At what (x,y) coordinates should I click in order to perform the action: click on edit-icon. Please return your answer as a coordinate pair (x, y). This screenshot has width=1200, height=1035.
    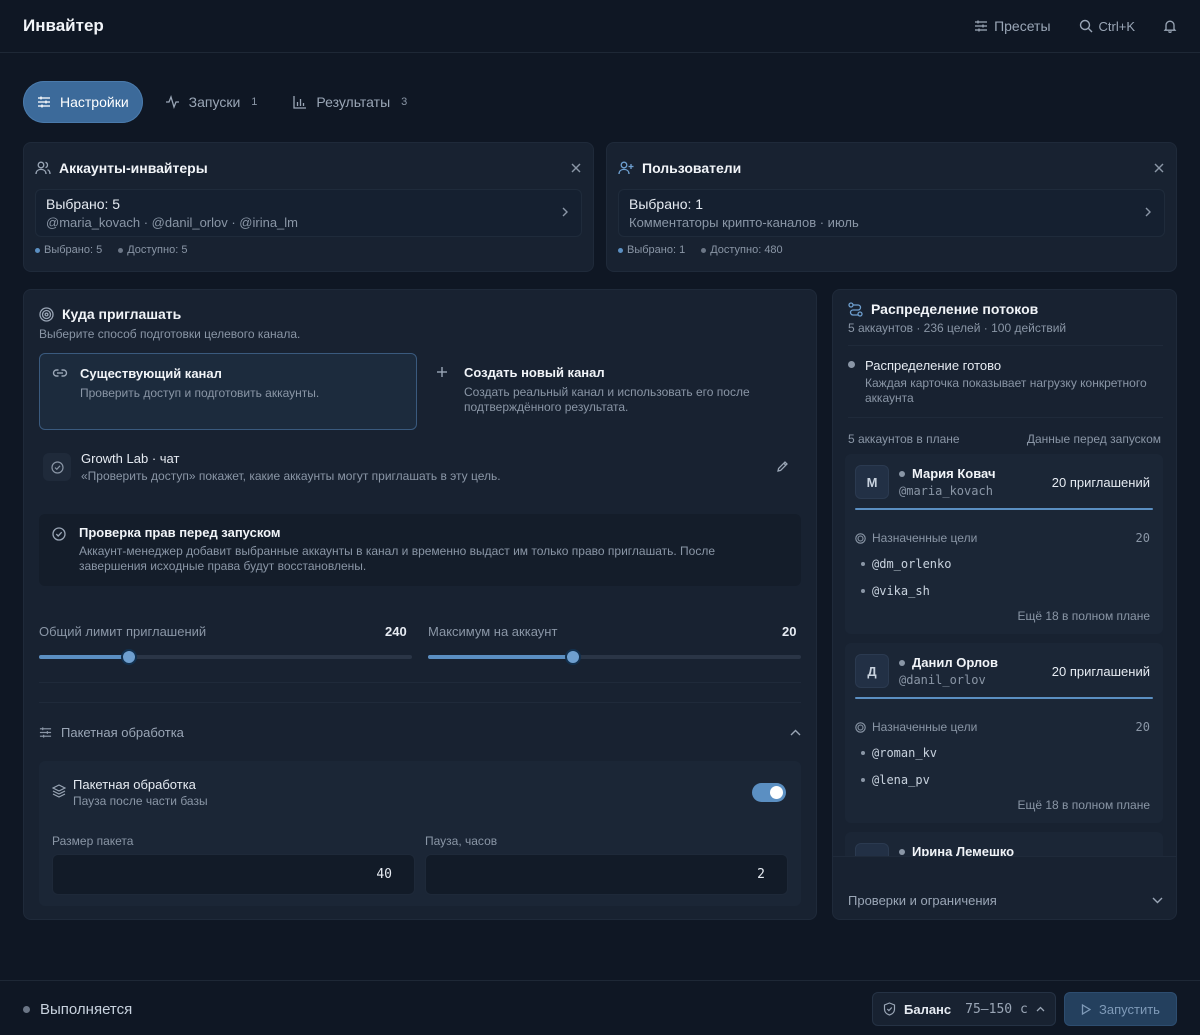
    Looking at the image, I should click on (782, 466).